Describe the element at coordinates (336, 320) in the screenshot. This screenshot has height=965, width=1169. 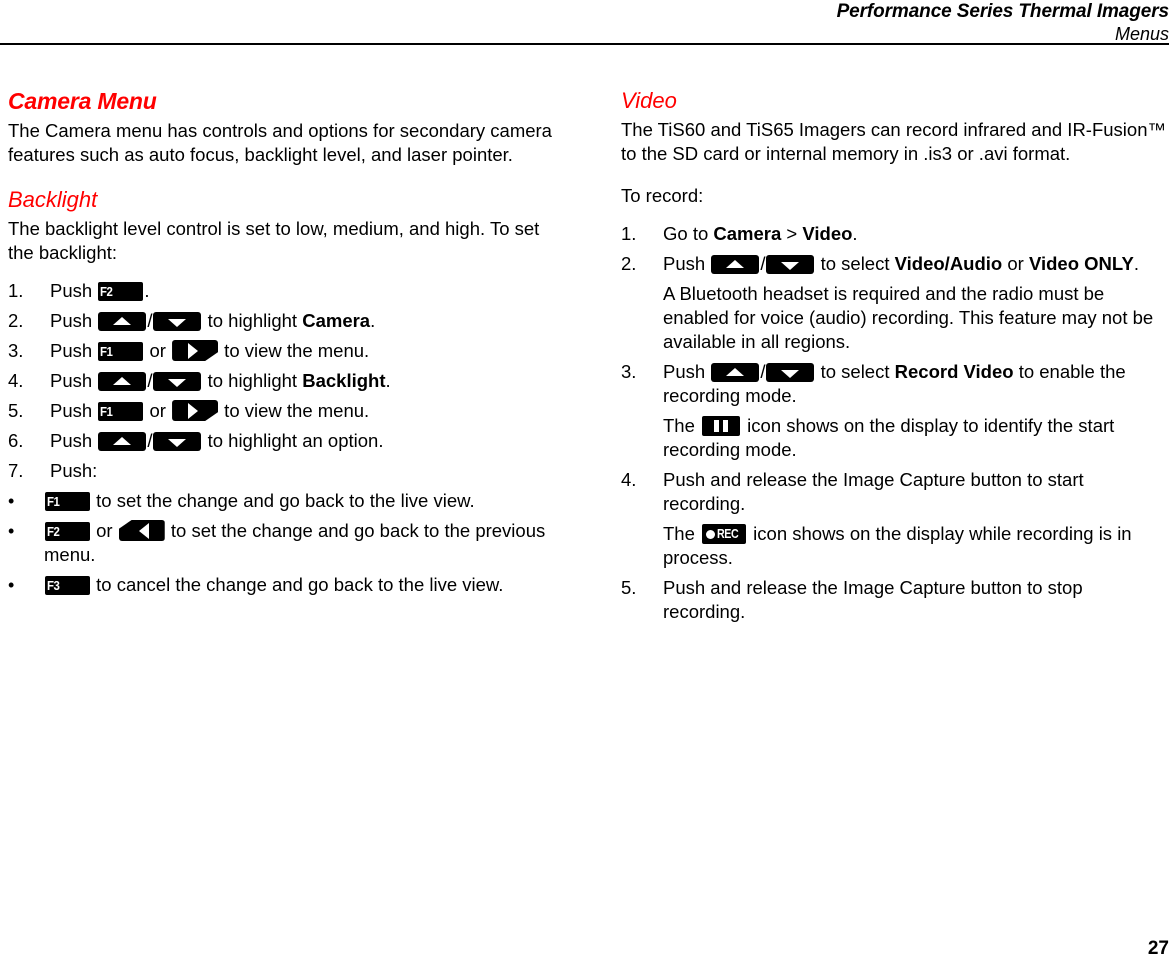
I see `emphasis-text: Camera` at that location.